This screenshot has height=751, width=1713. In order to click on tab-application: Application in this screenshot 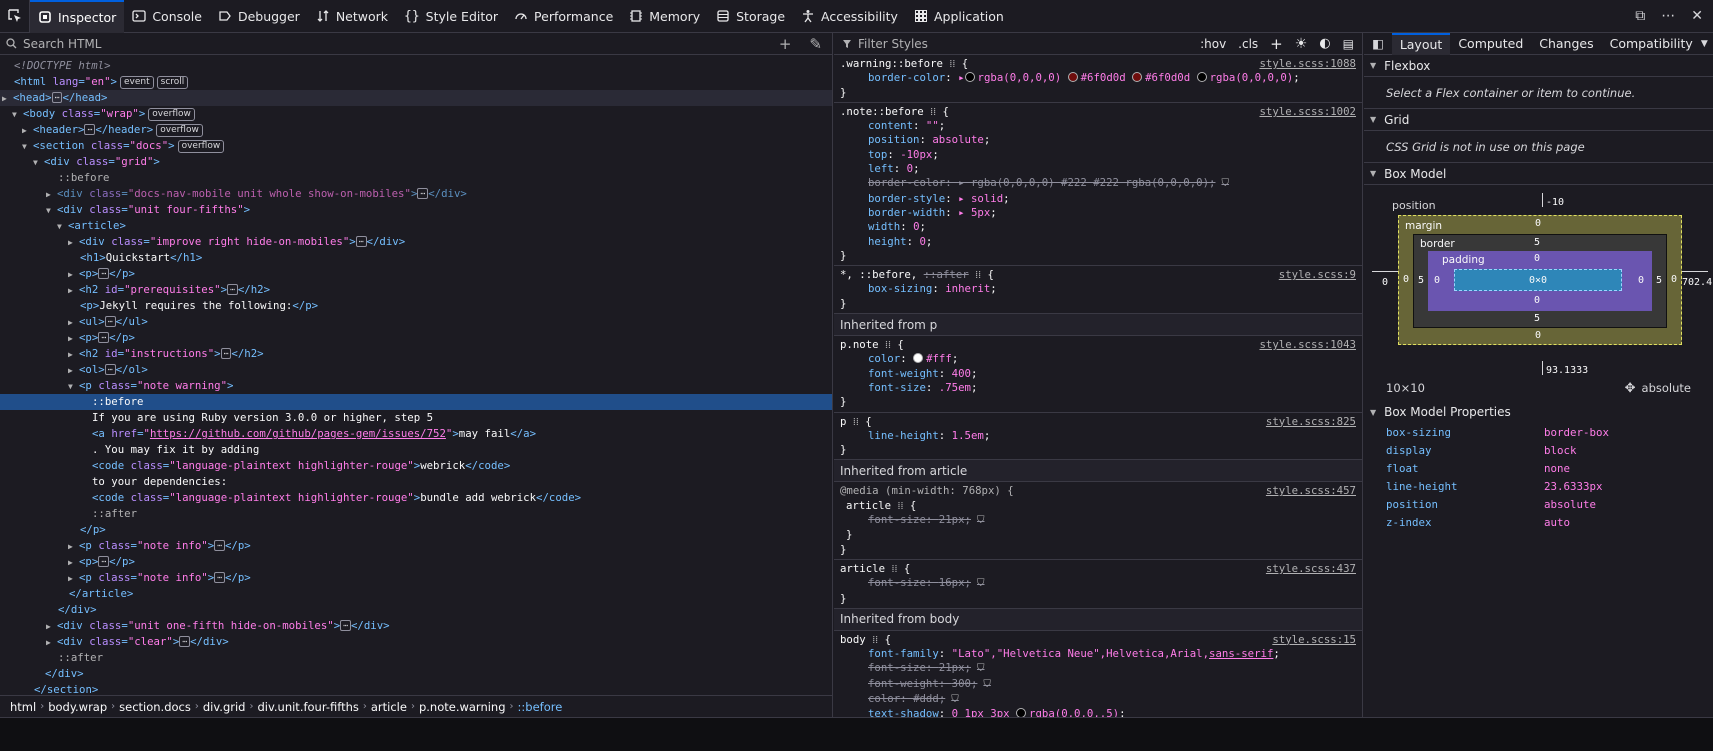, I will do `click(959, 16)`.